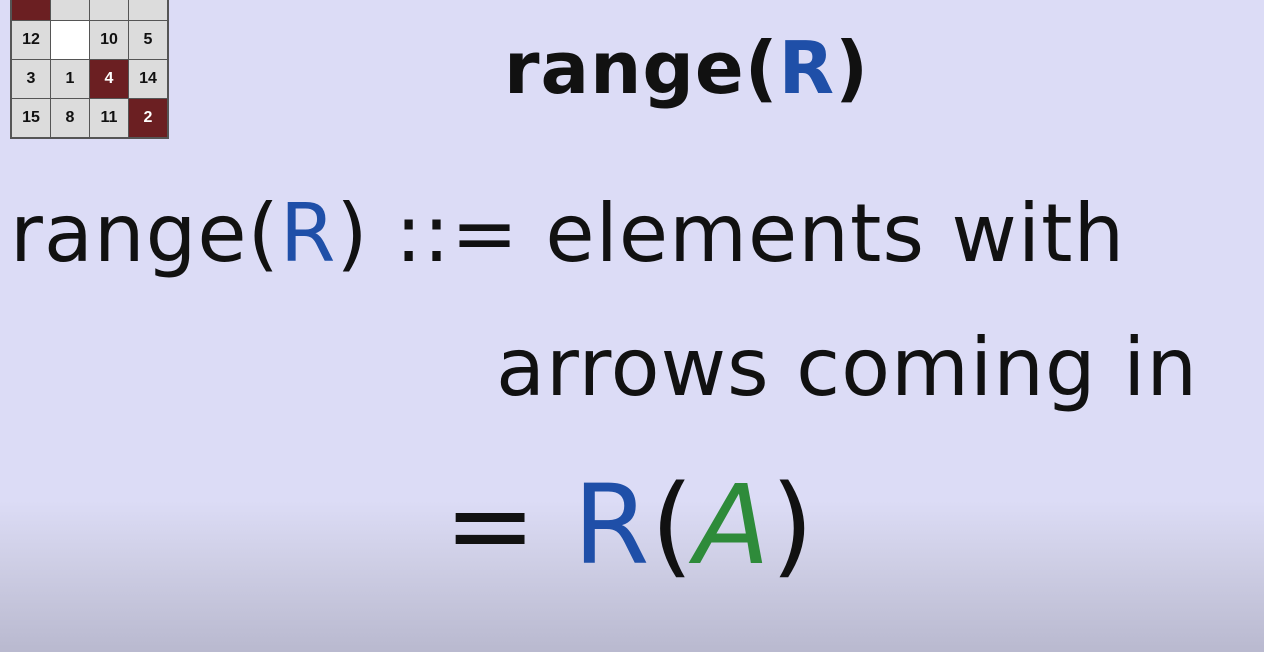 The height and width of the screenshot is (652, 1264). I want to click on puzzle-tile: 8, so click(70, 118).